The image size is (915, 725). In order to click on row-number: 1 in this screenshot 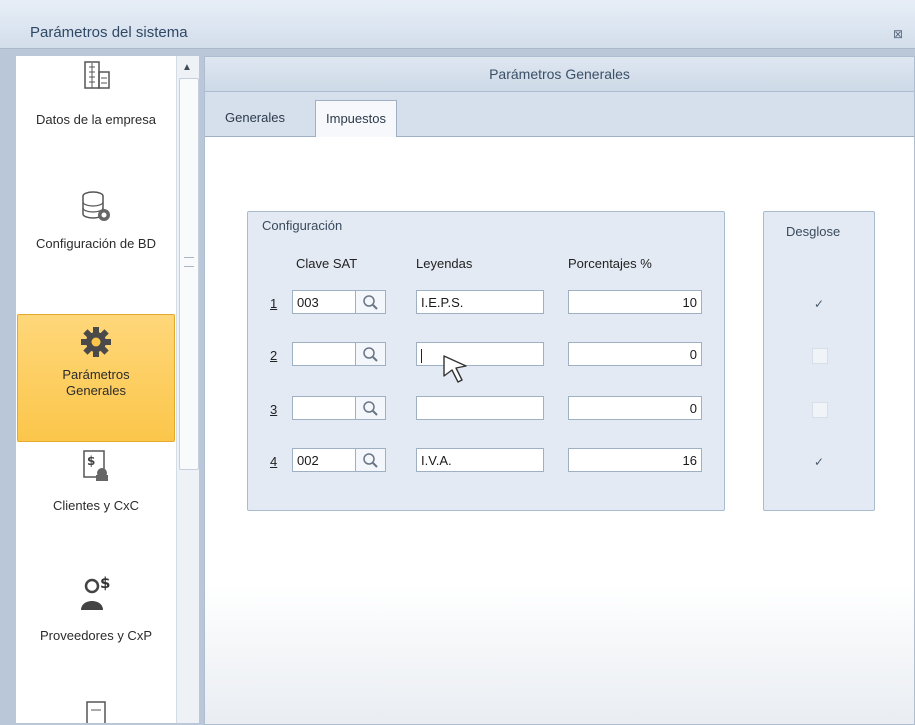, I will do `click(274, 303)`.